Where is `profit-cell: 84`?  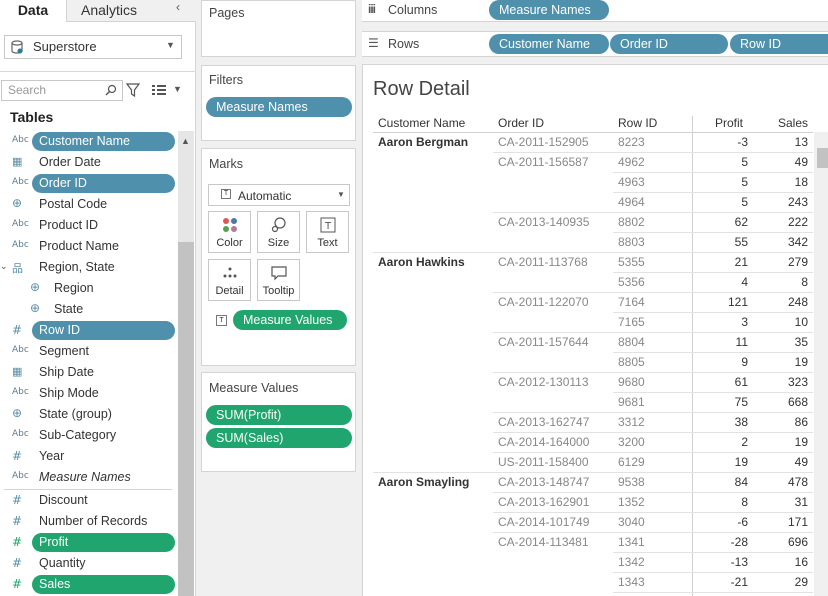
profit-cell: 84 is located at coordinates (718, 482).